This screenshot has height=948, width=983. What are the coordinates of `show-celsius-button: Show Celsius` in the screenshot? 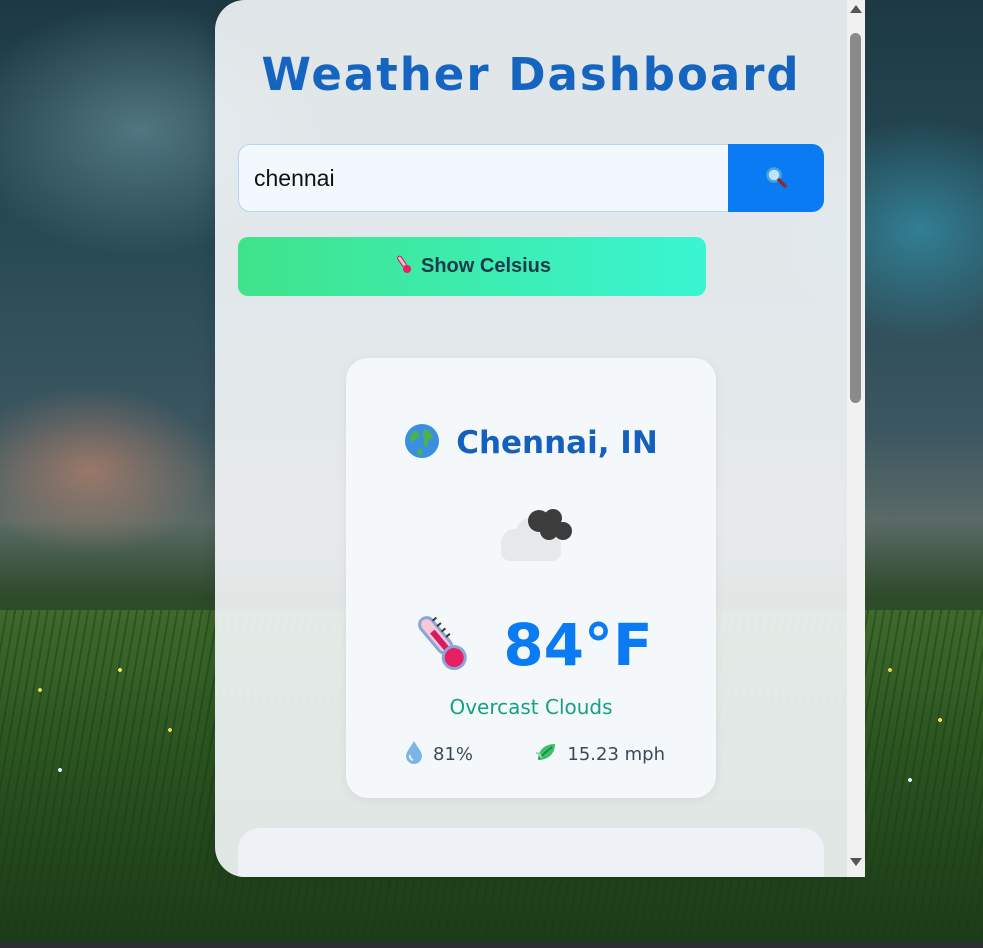 It's located at (472, 266).